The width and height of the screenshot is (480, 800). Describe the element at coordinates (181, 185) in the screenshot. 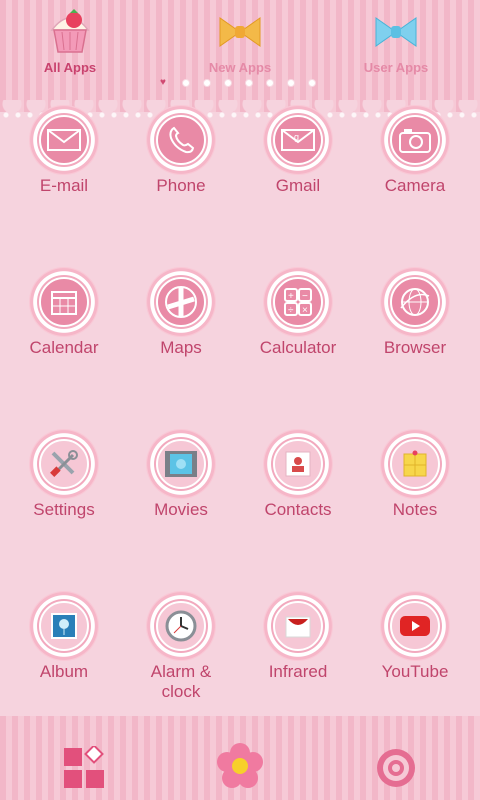

I see `app-label: Phone` at that location.